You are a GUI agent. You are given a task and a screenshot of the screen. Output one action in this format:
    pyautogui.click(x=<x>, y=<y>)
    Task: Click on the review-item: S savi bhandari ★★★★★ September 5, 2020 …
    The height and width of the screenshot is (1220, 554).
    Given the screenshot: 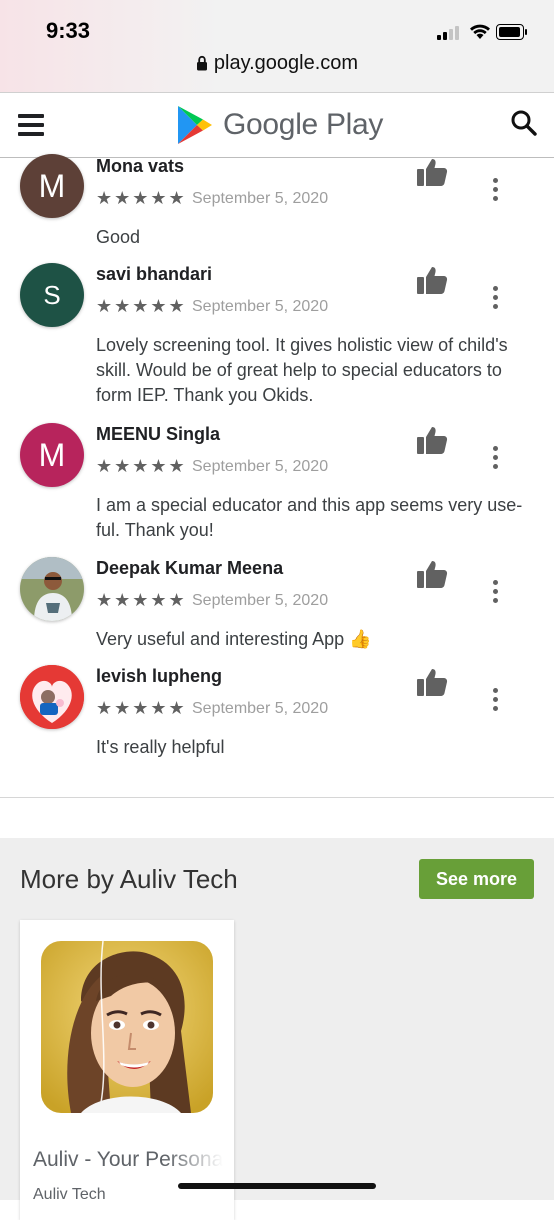 What is the action you would take?
    pyautogui.click(x=277, y=338)
    